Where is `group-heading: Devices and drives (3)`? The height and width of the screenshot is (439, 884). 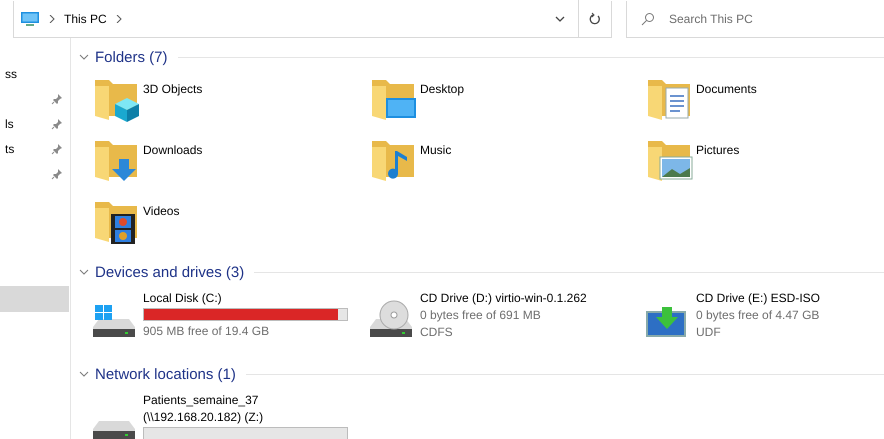
group-heading: Devices and drives (3) is located at coordinates (169, 272).